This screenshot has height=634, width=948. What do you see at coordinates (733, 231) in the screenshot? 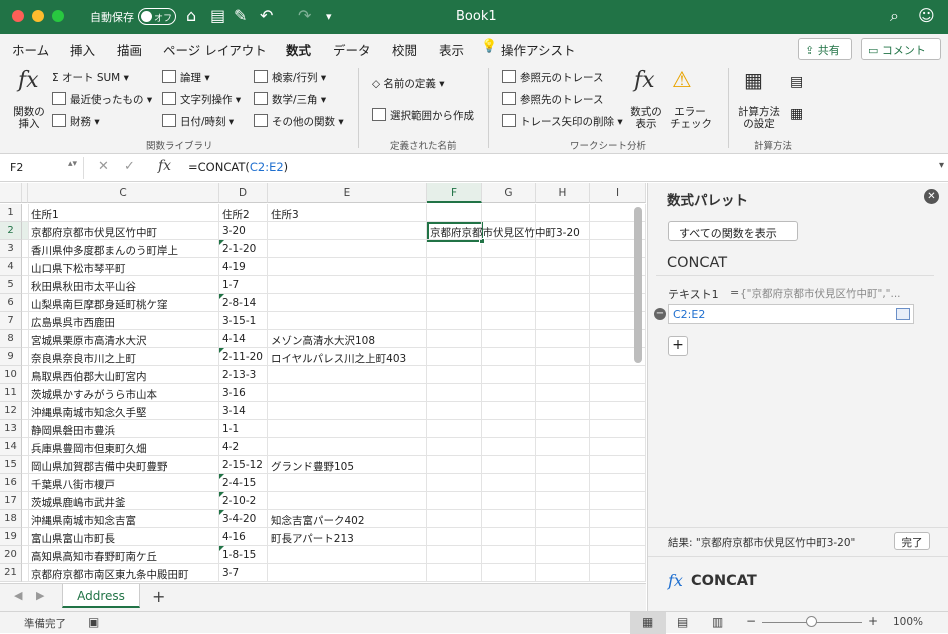
I see `show-all-functions-button: すべての関数を表示` at bounding box center [733, 231].